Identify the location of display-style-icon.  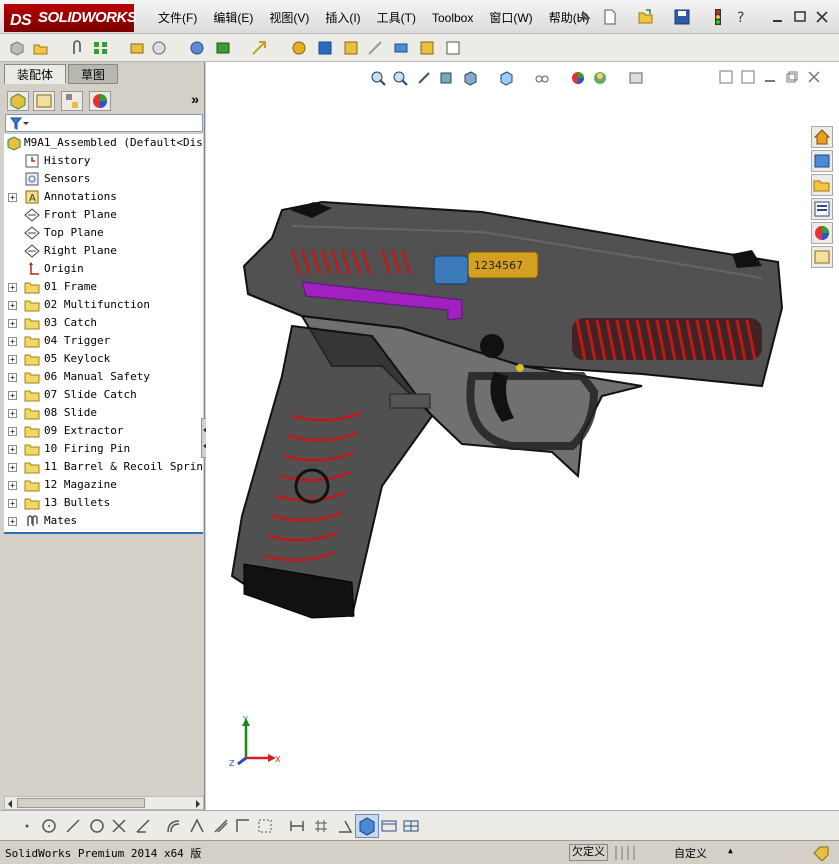
(506, 78).